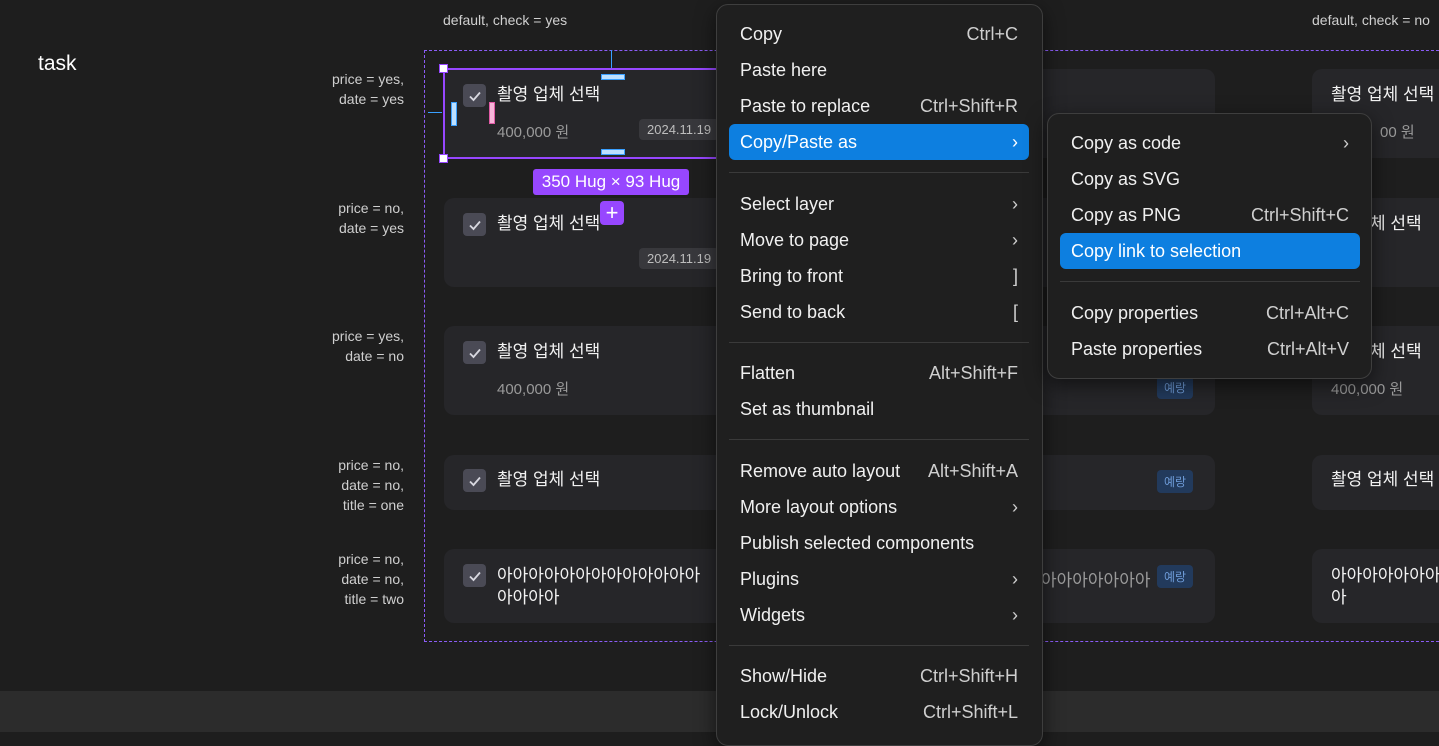  What do you see at coordinates (1210, 179) in the screenshot?
I see `menu-item-copy-as-svg: Copy as SVG` at bounding box center [1210, 179].